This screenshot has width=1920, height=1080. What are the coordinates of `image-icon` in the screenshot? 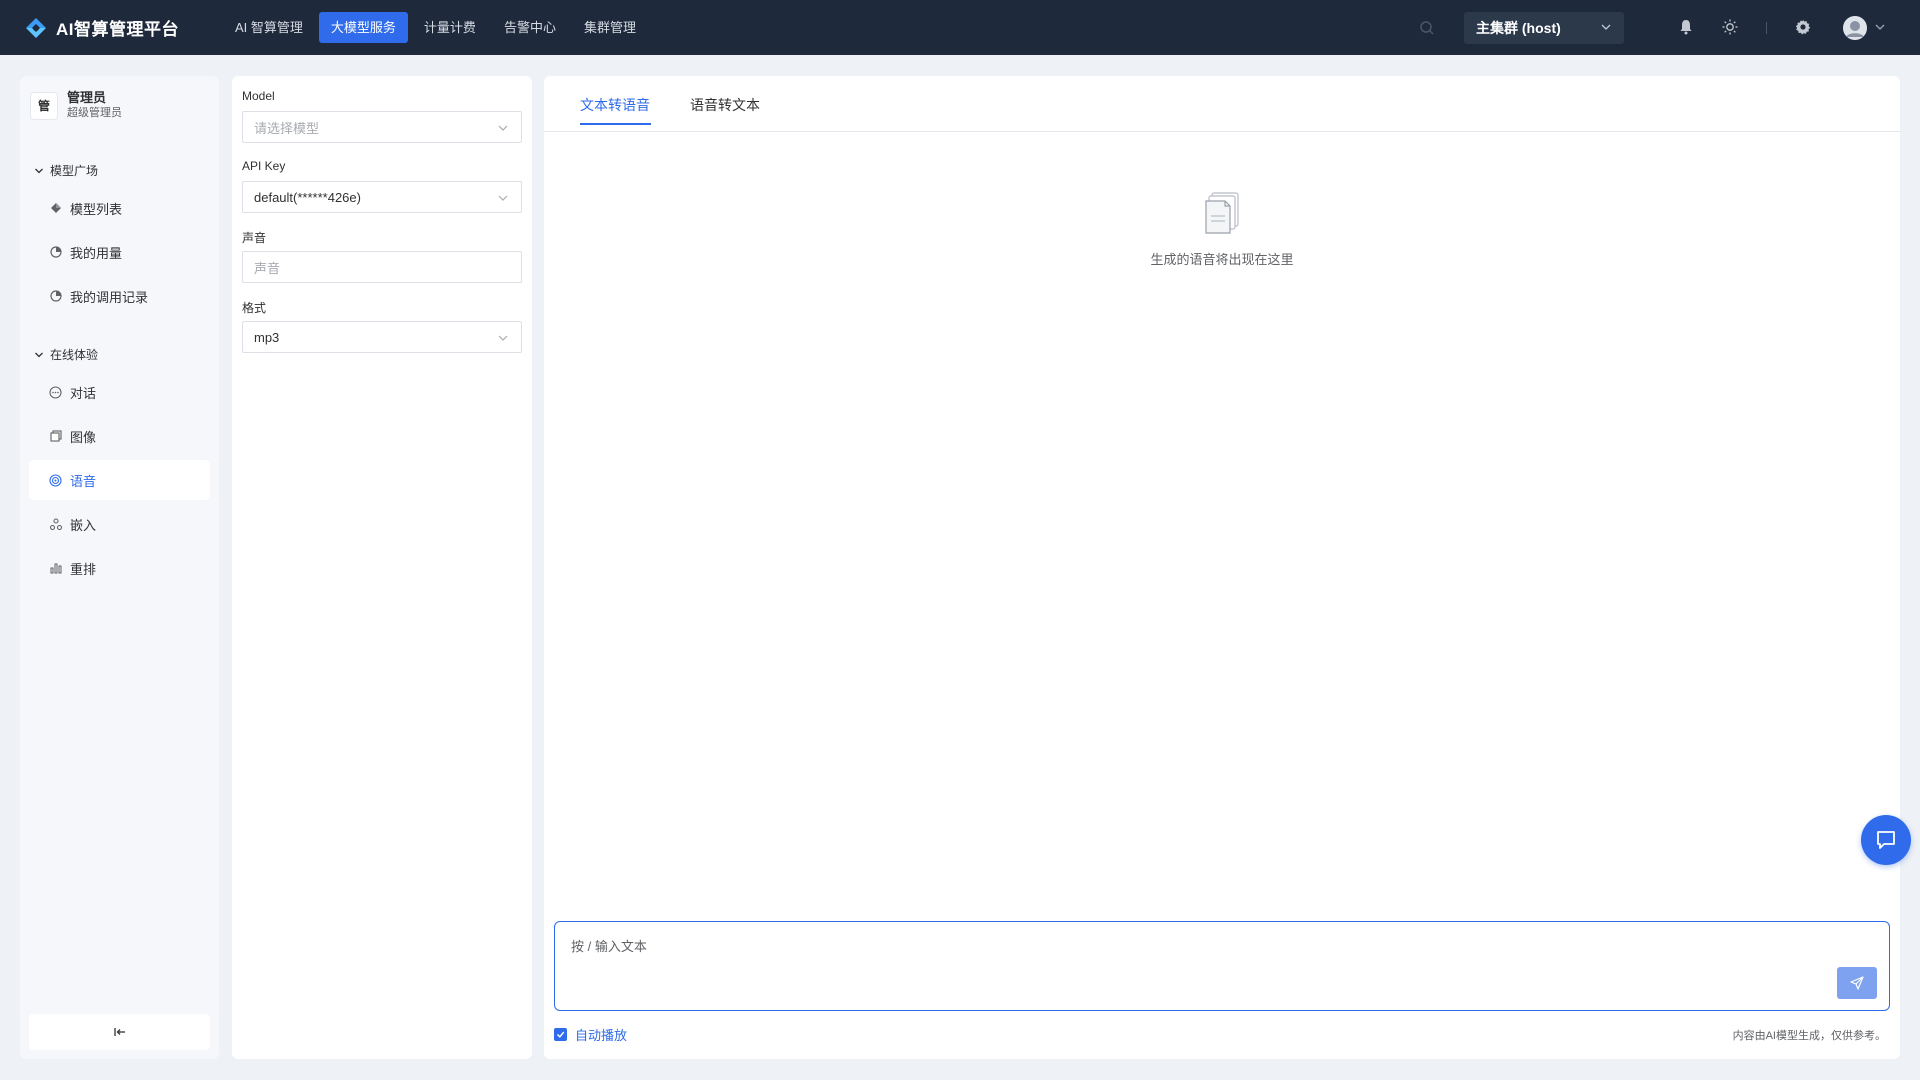 It's located at (55, 436).